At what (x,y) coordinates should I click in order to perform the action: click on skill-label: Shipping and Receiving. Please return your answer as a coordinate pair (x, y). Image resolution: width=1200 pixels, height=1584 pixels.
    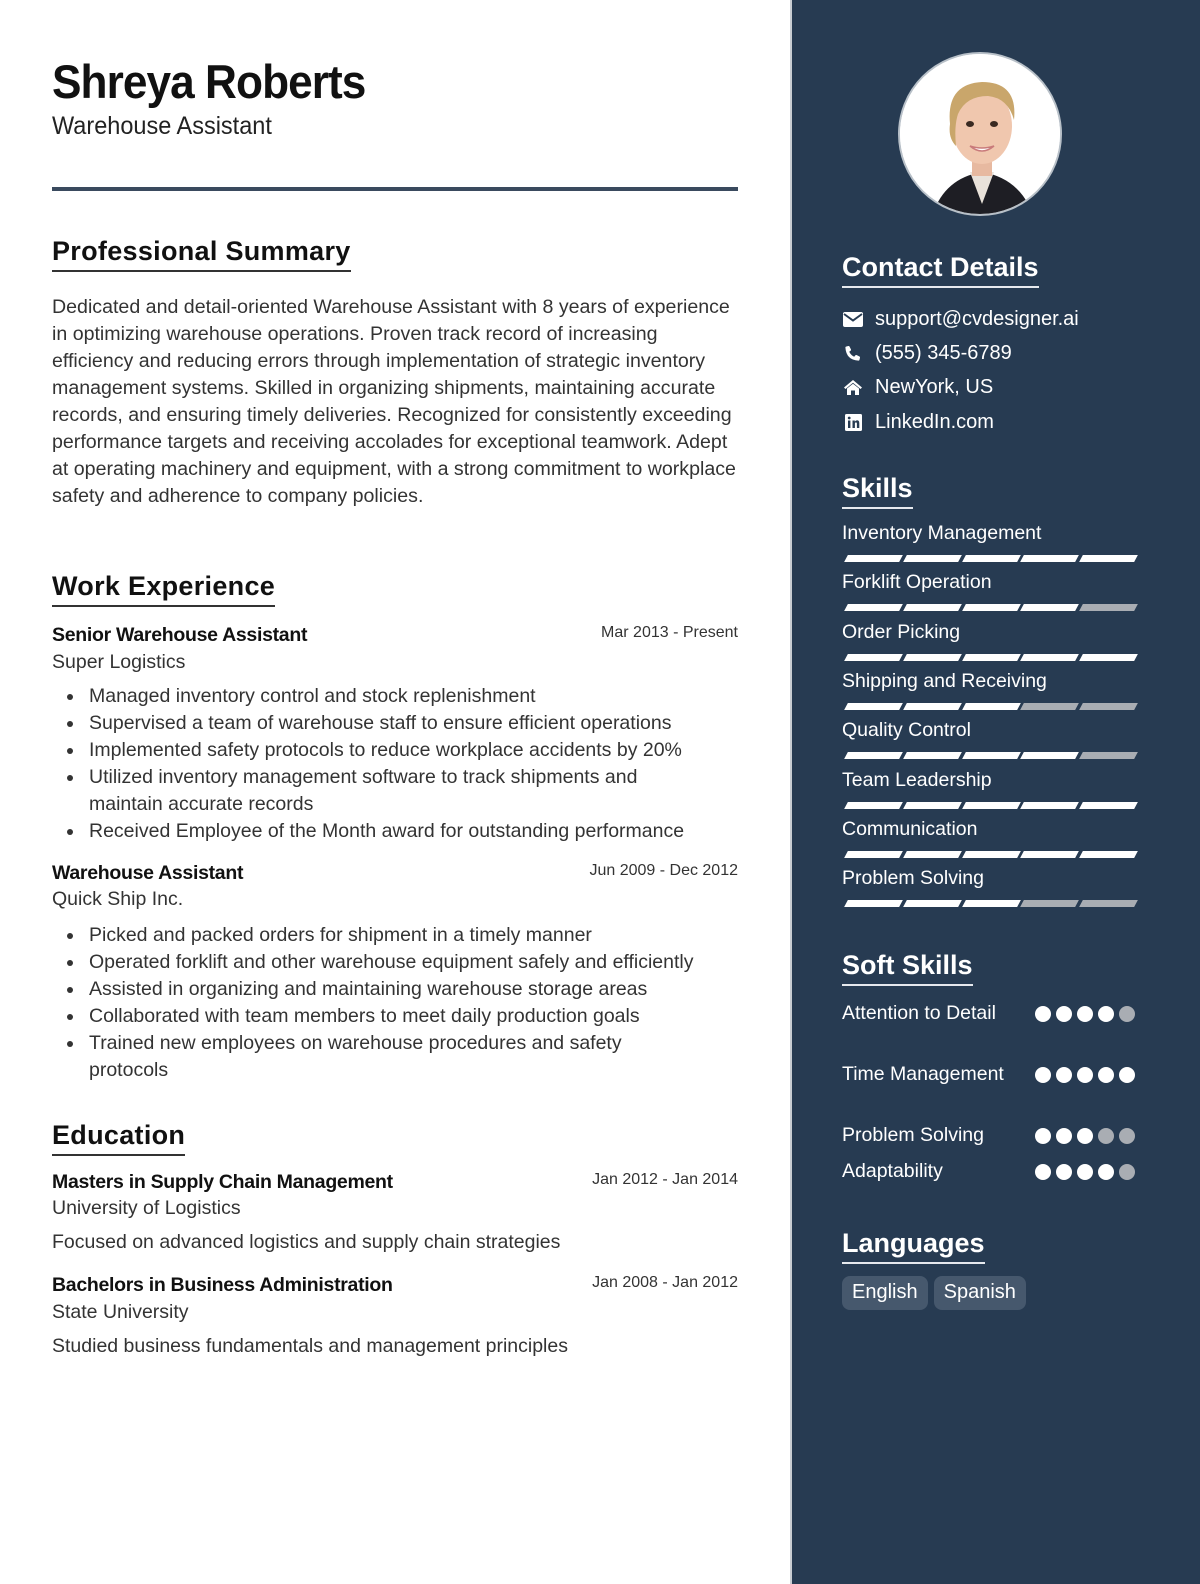
    Looking at the image, I should click on (944, 680).